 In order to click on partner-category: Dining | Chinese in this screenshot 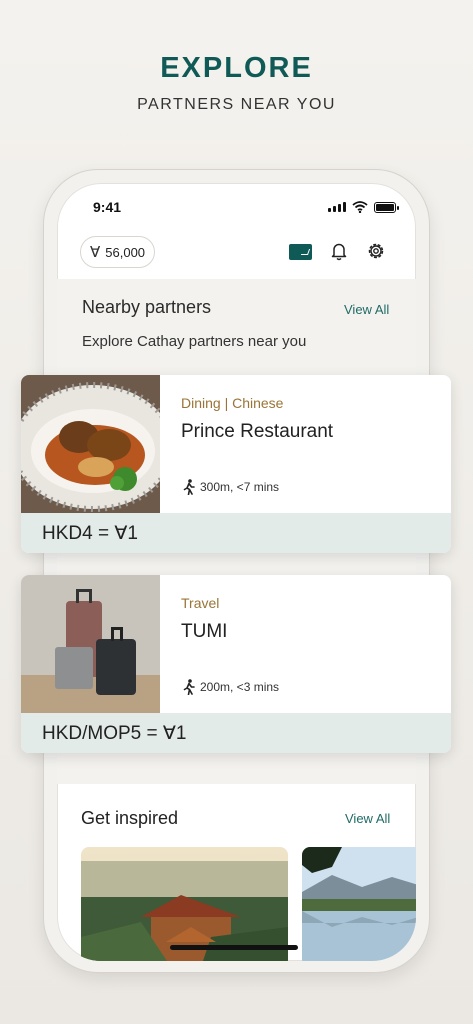, I will do `click(232, 403)`.